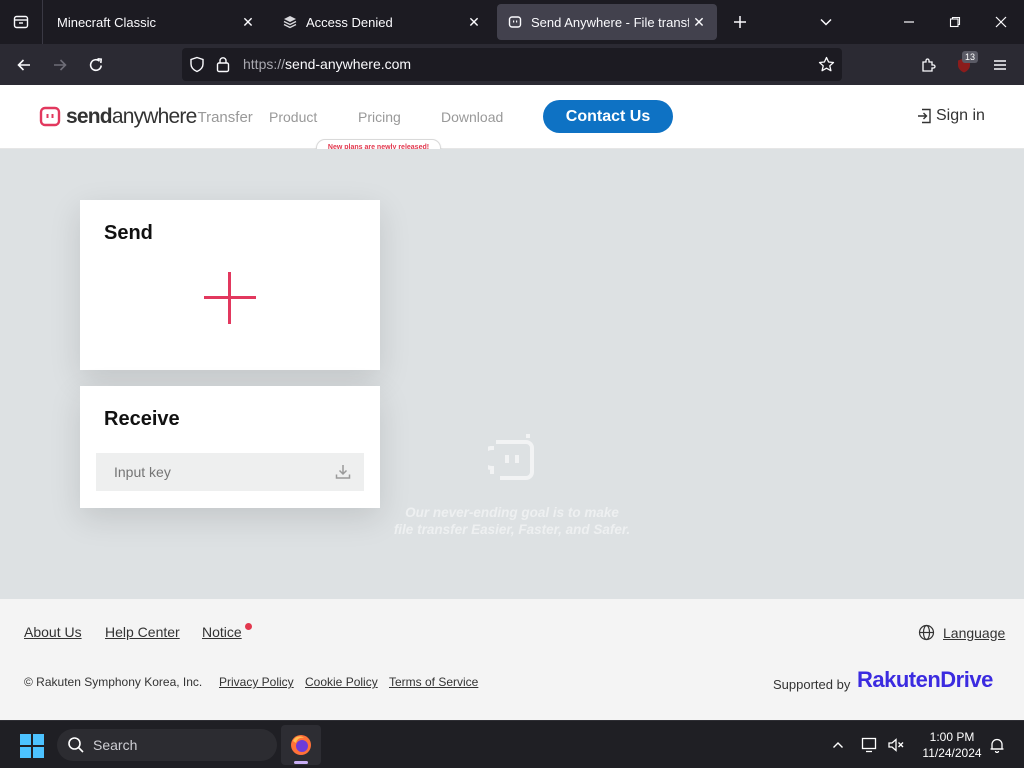 This screenshot has width=1024, height=768. Describe the element at coordinates (155, 22) in the screenshot. I see `tab-minecraft-classic: Minecraft Classic ✕` at that location.